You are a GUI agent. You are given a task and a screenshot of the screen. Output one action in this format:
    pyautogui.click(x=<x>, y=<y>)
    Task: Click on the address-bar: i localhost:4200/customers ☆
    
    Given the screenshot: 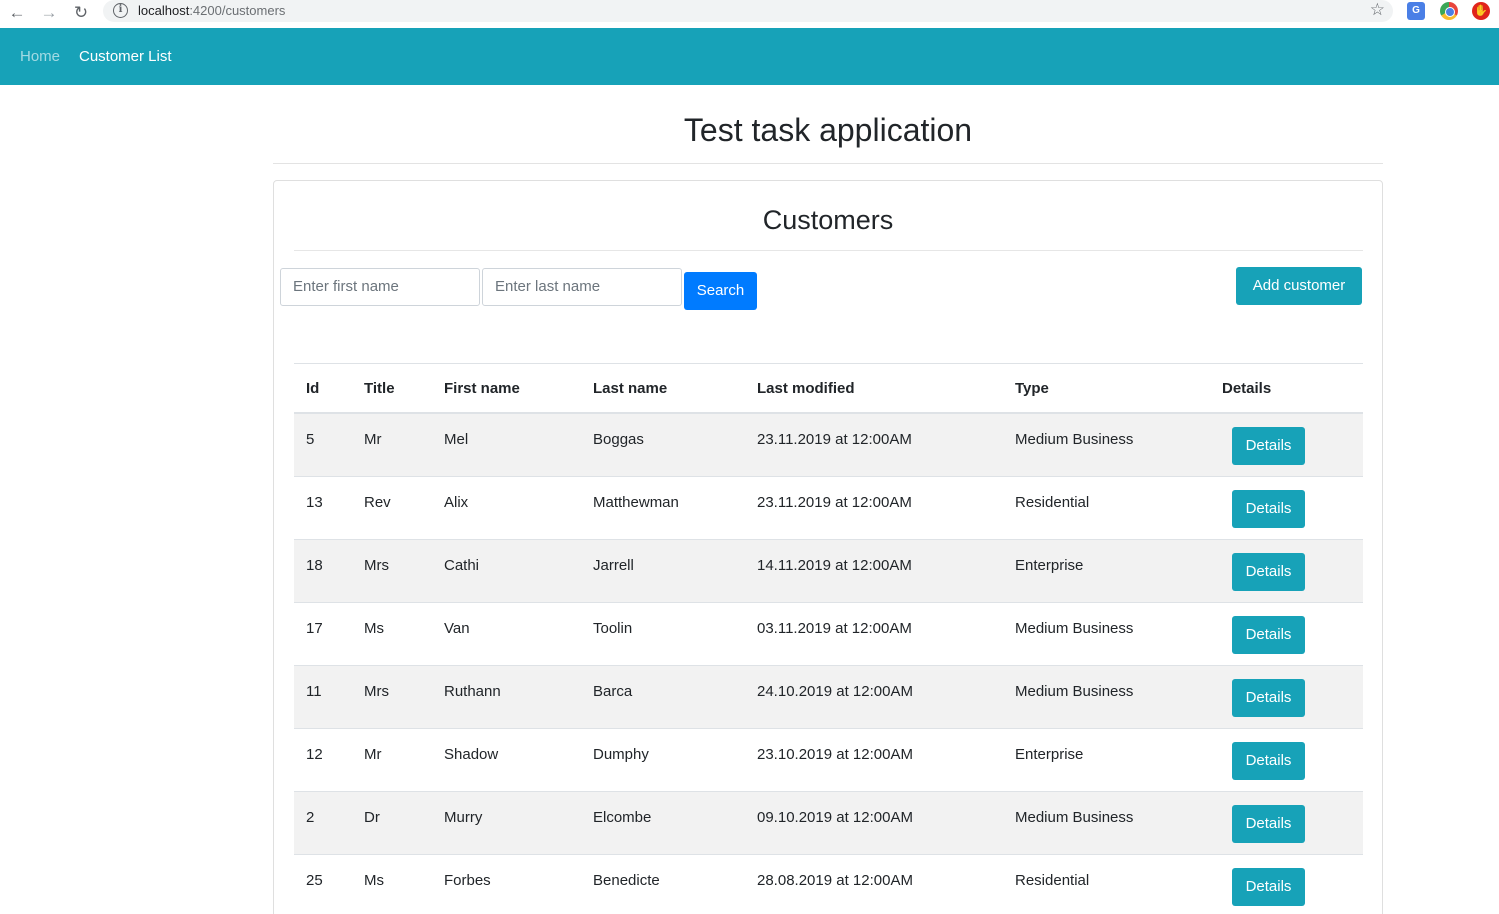 What is the action you would take?
    pyautogui.click(x=748, y=11)
    